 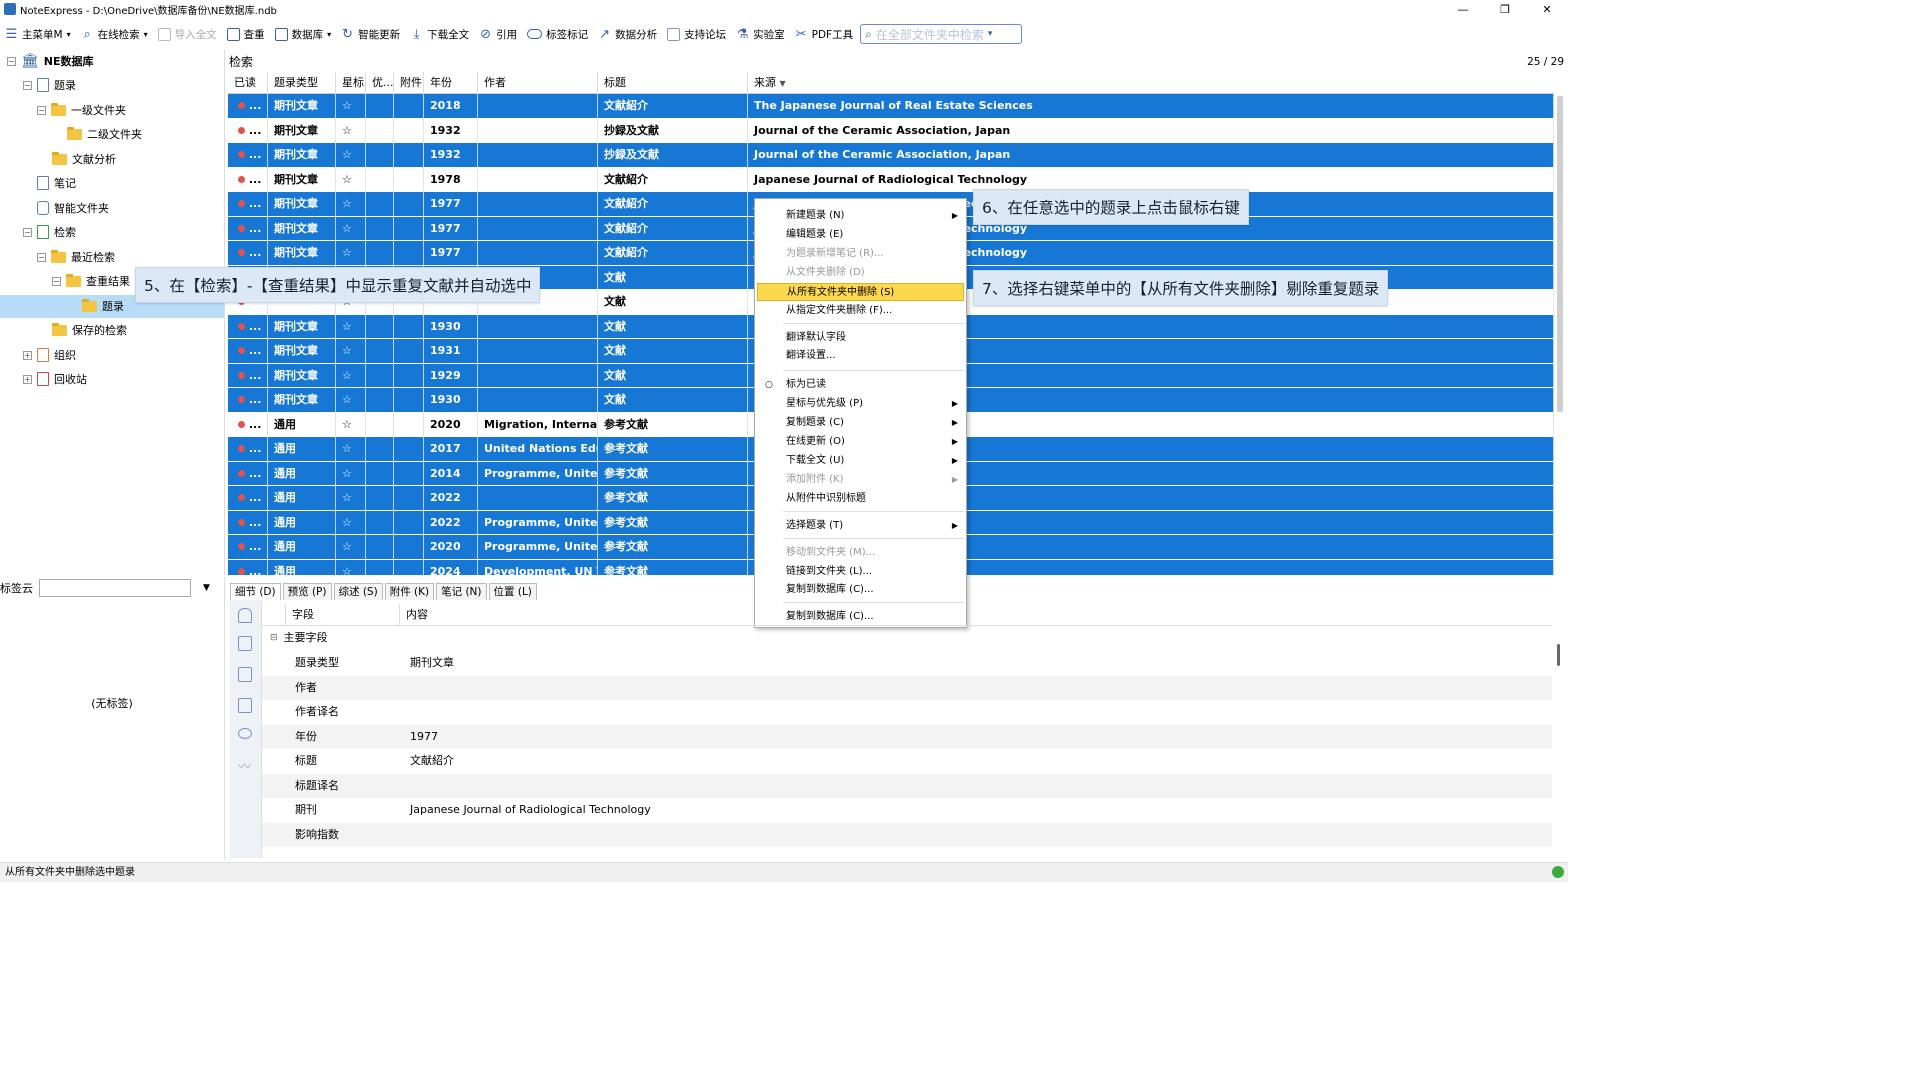 I want to click on detail-group-main: ⊟ 主要字段, so click(x=907, y=638).